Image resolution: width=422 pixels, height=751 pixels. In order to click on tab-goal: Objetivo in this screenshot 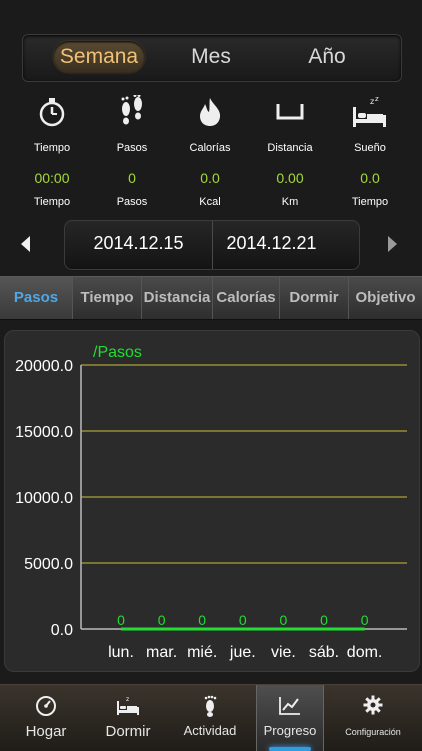, I will do `click(385, 298)`.